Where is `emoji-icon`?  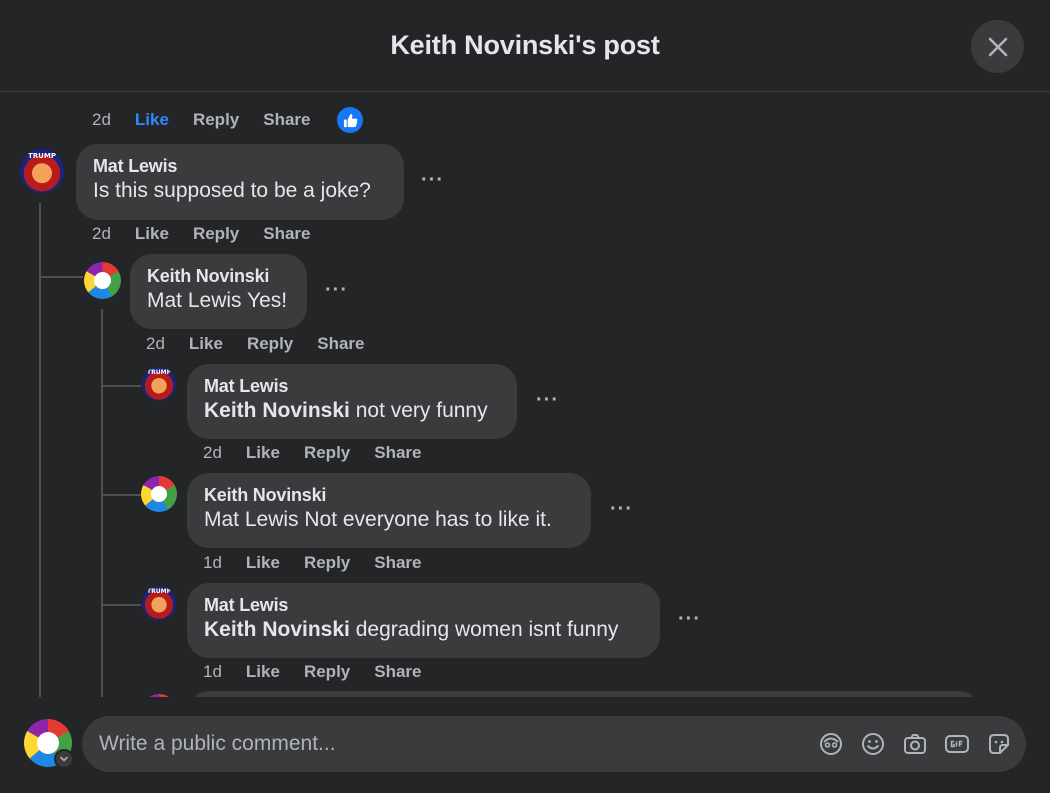
emoji-icon is located at coordinates (873, 744).